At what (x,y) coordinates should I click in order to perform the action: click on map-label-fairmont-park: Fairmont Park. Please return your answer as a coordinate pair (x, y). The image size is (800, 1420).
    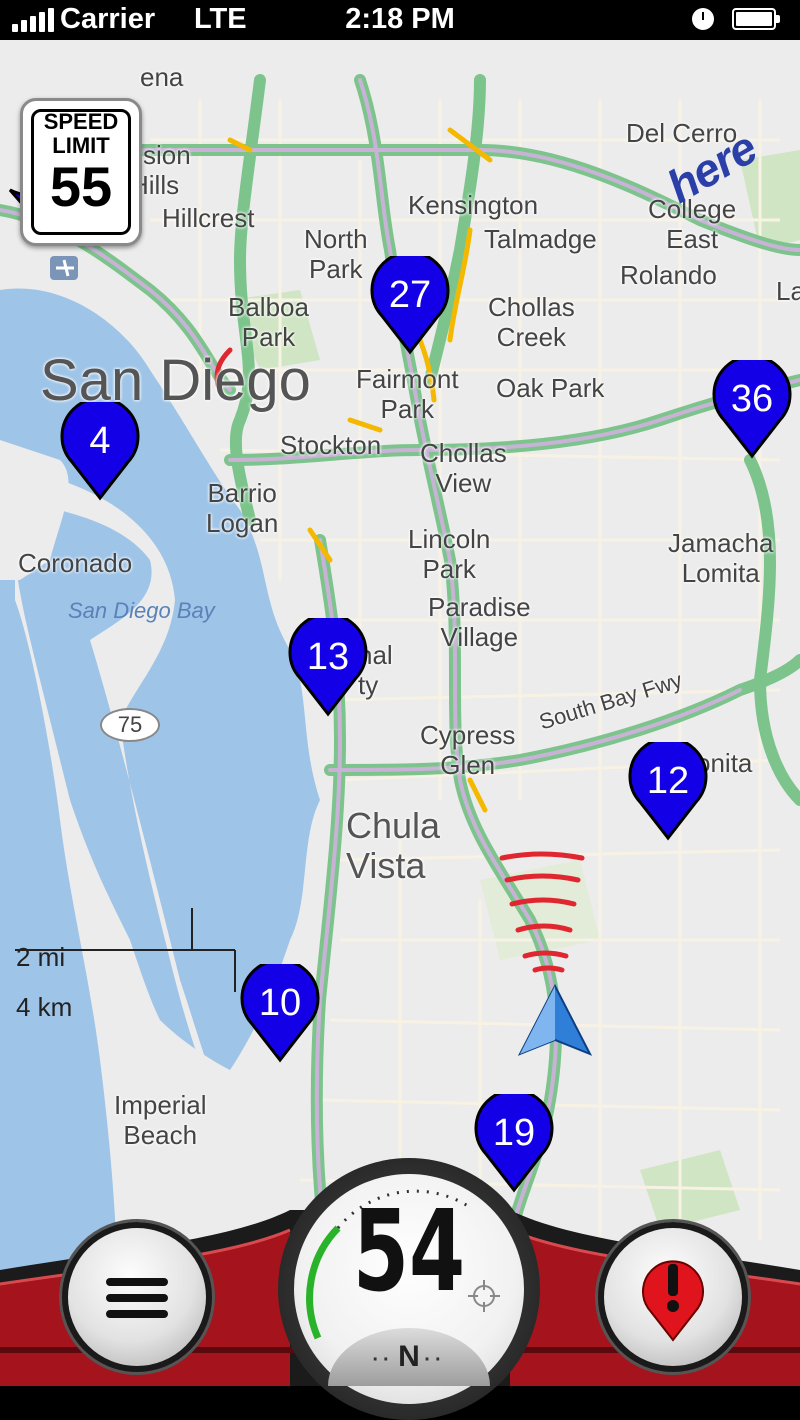
    Looking at the image, I should click on (407, 394).